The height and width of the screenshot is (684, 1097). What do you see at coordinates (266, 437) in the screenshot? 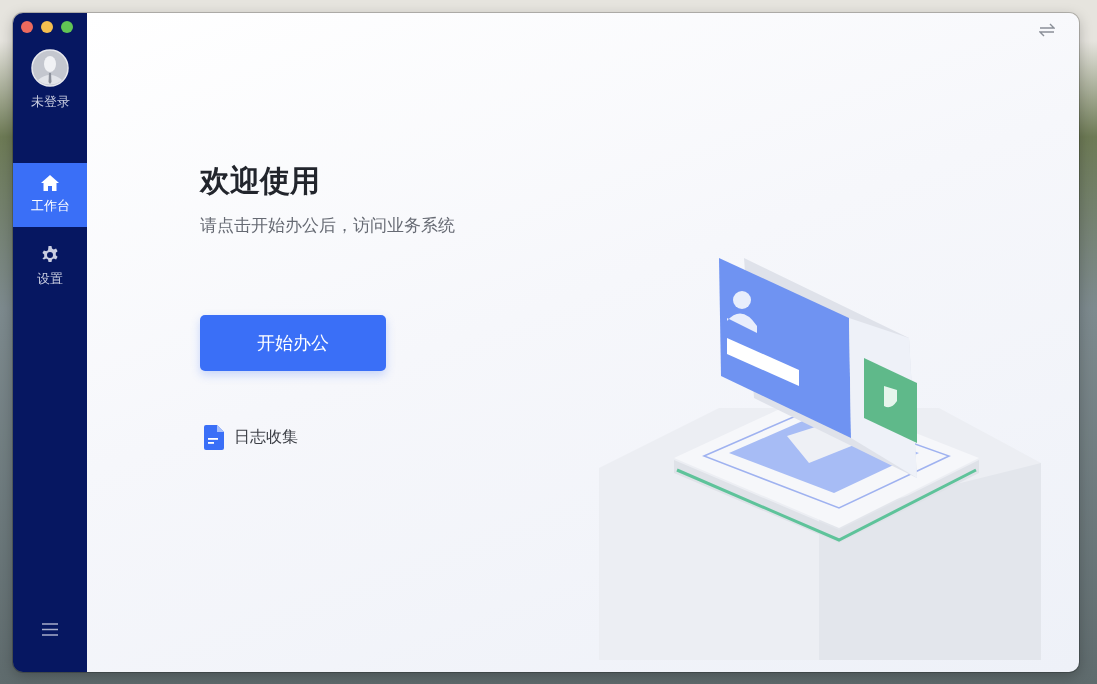
I see `log-collection-link: 日志收集` at bounding box center [266, 437].